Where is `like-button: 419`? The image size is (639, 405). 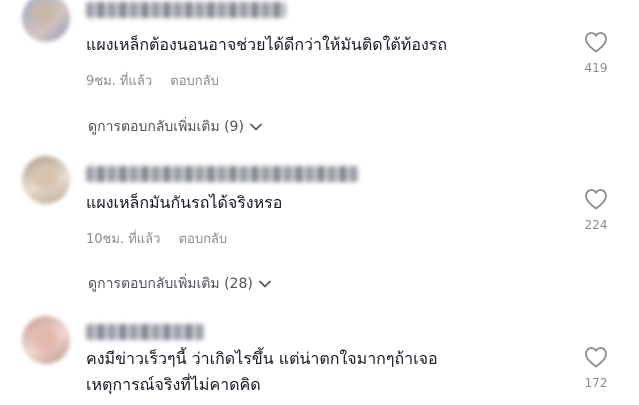
like-button: 419 is located at coordinates (596, 53).